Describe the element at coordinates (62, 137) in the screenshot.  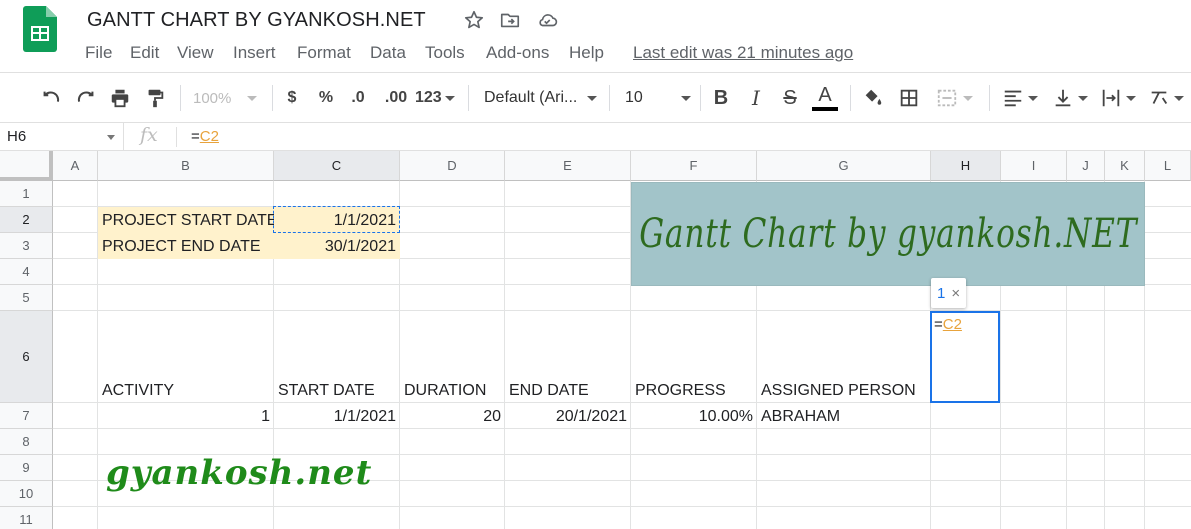
I see `name-box: H6` at that location.